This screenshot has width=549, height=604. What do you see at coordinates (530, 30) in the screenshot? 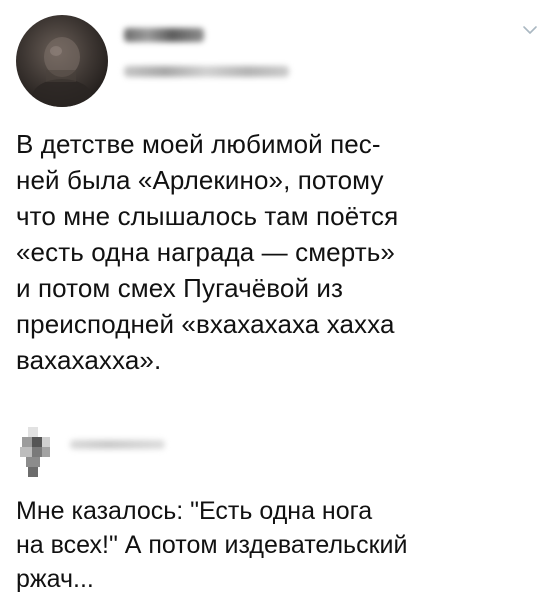
I see `chevron-down-icon` at bounding box center [530, 30].